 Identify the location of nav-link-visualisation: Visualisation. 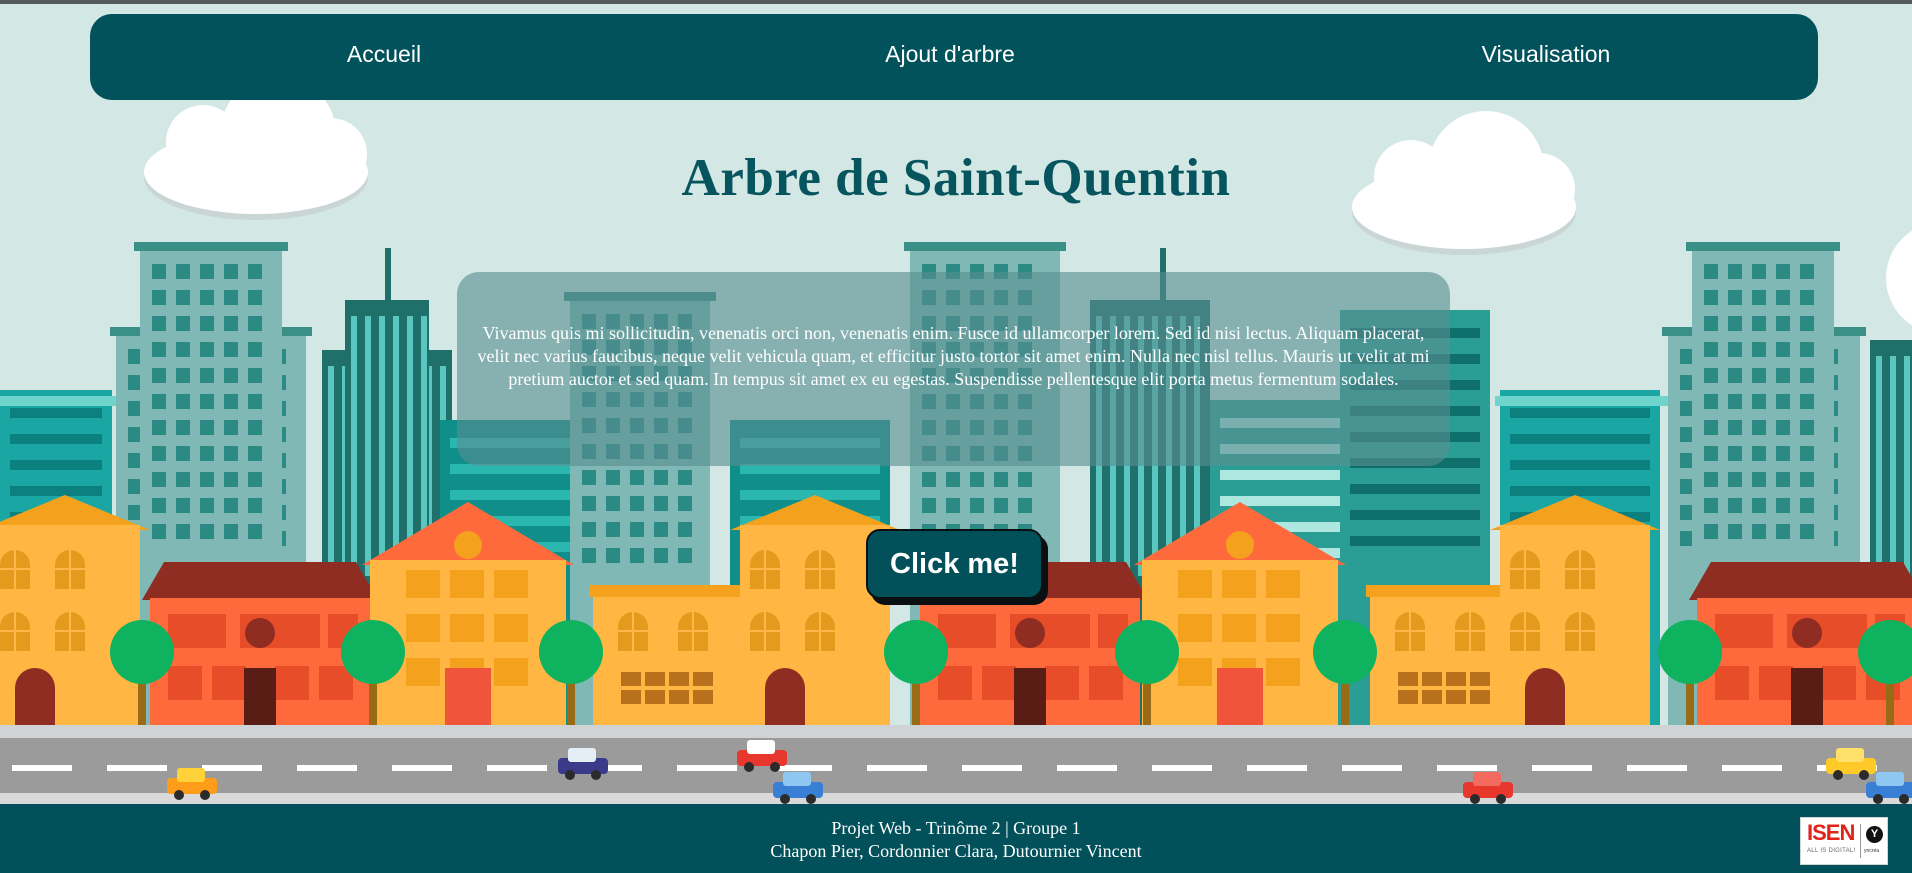
(1546, 57).